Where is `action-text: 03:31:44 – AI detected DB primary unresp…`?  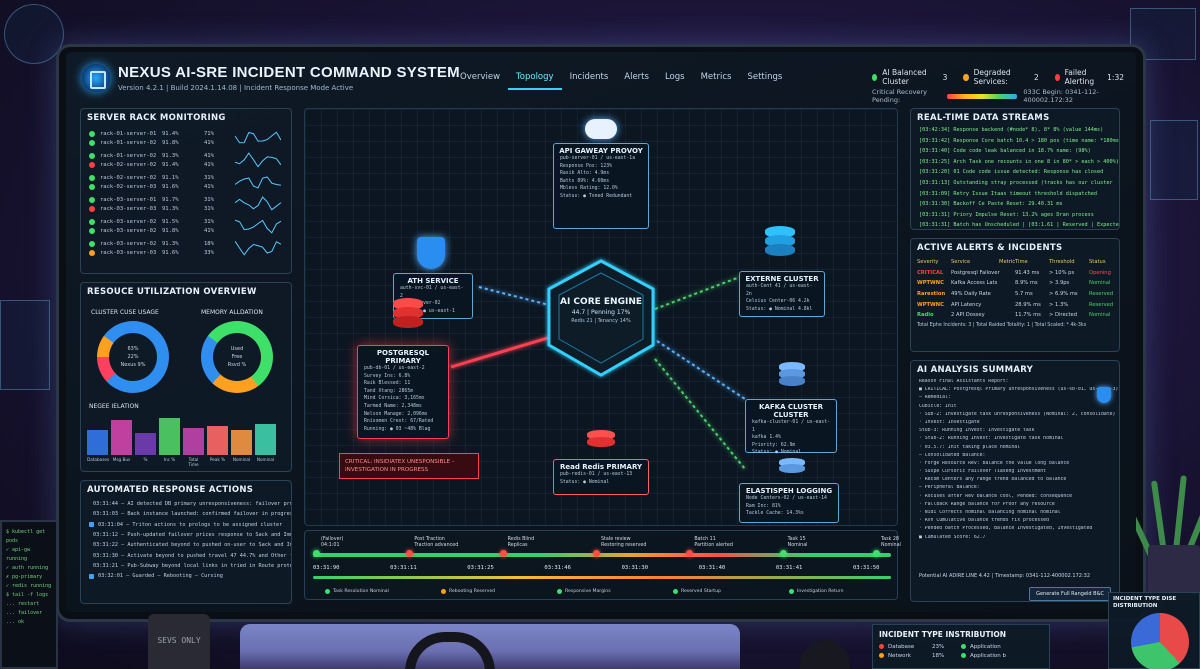
action-text: 03:31:44 – AI detected DB primary unresp… is located at coordinates (192, 504).